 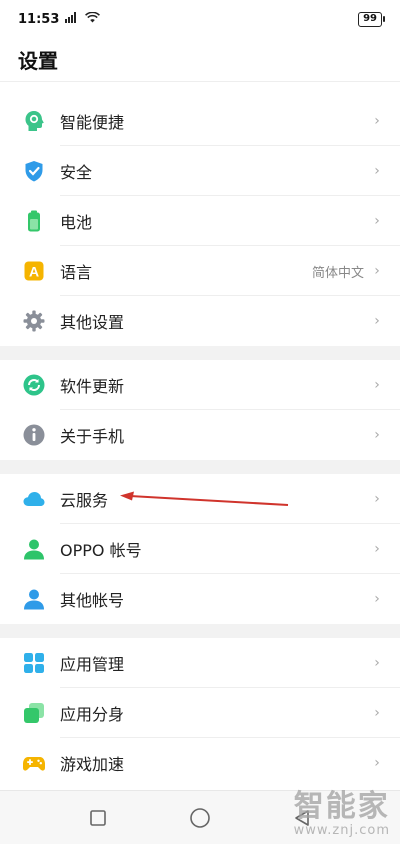 I want to click on settings-item-label: 智能便捷, so click(x=92, y=122).